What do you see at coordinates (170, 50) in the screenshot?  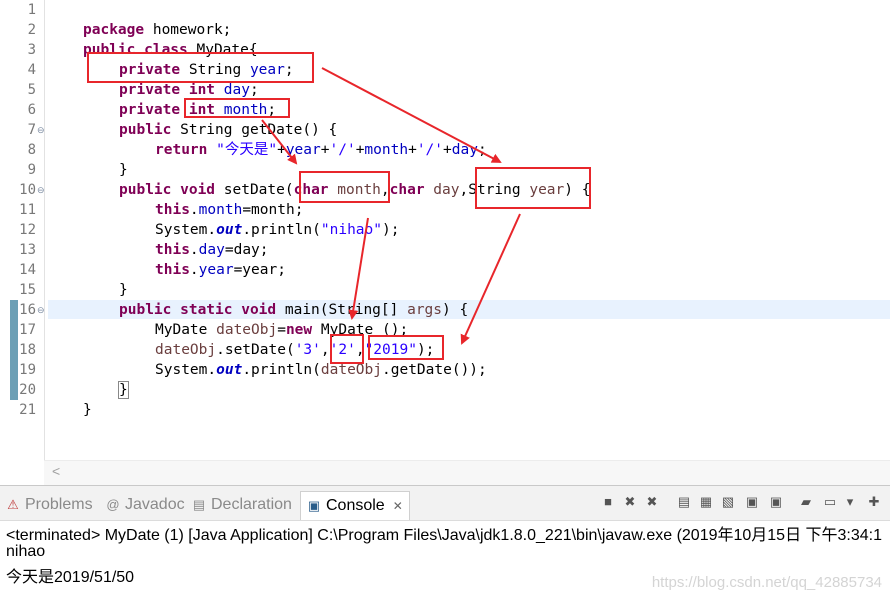 I see `code-line: public class MyDate{` at bounding box center [170, 50].